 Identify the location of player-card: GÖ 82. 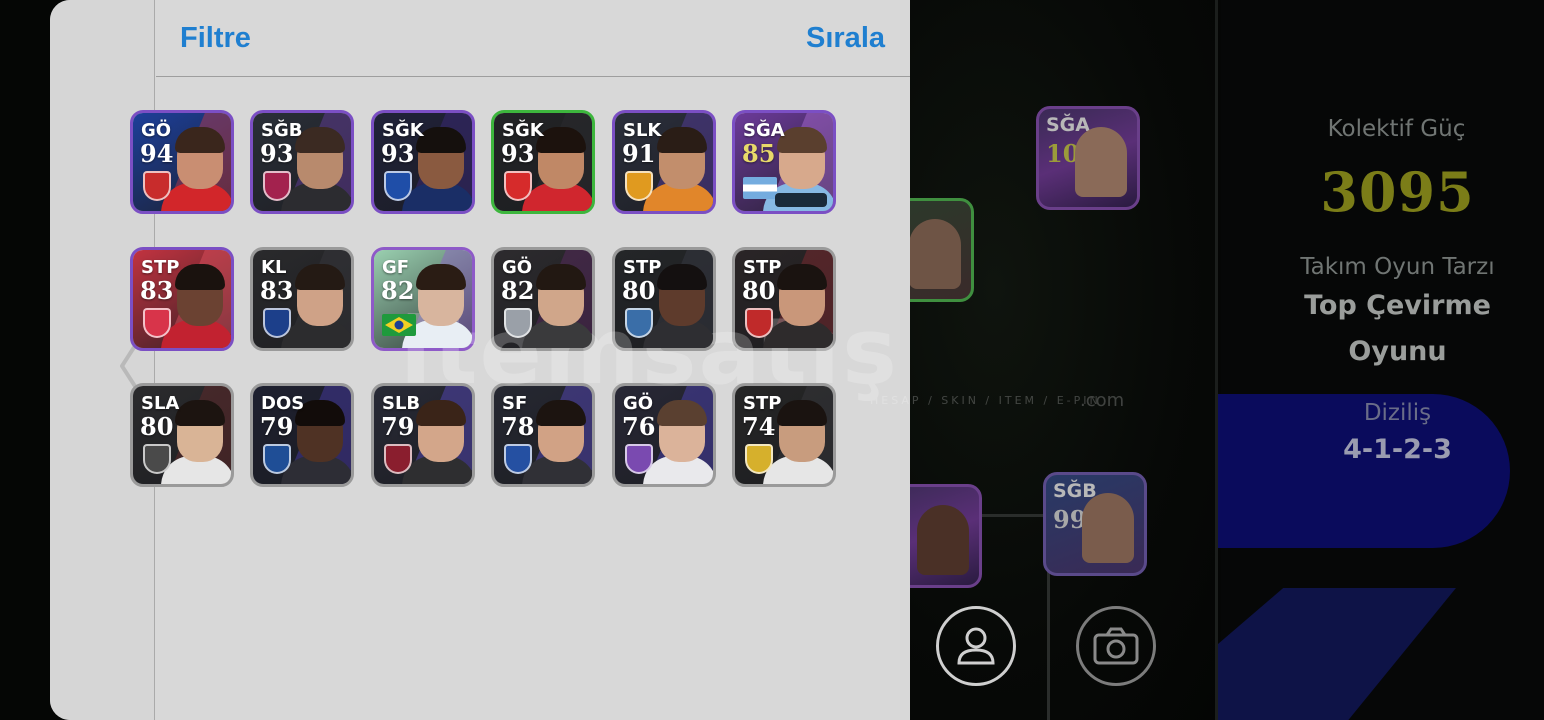
(543, 299).